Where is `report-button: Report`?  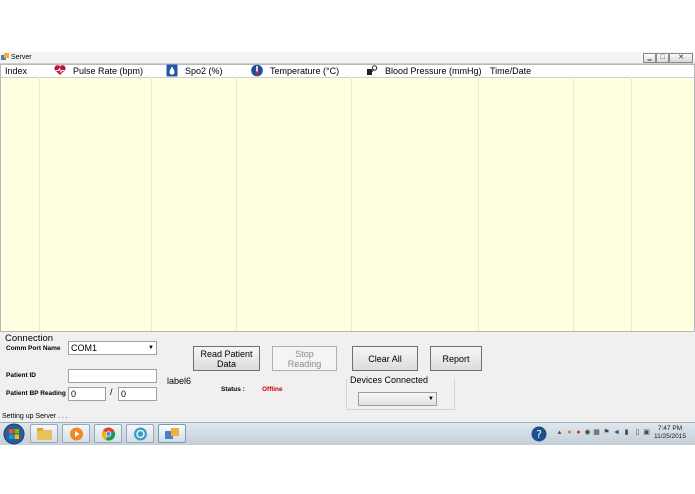 report-button: Report is located at coordinates (456, 358).